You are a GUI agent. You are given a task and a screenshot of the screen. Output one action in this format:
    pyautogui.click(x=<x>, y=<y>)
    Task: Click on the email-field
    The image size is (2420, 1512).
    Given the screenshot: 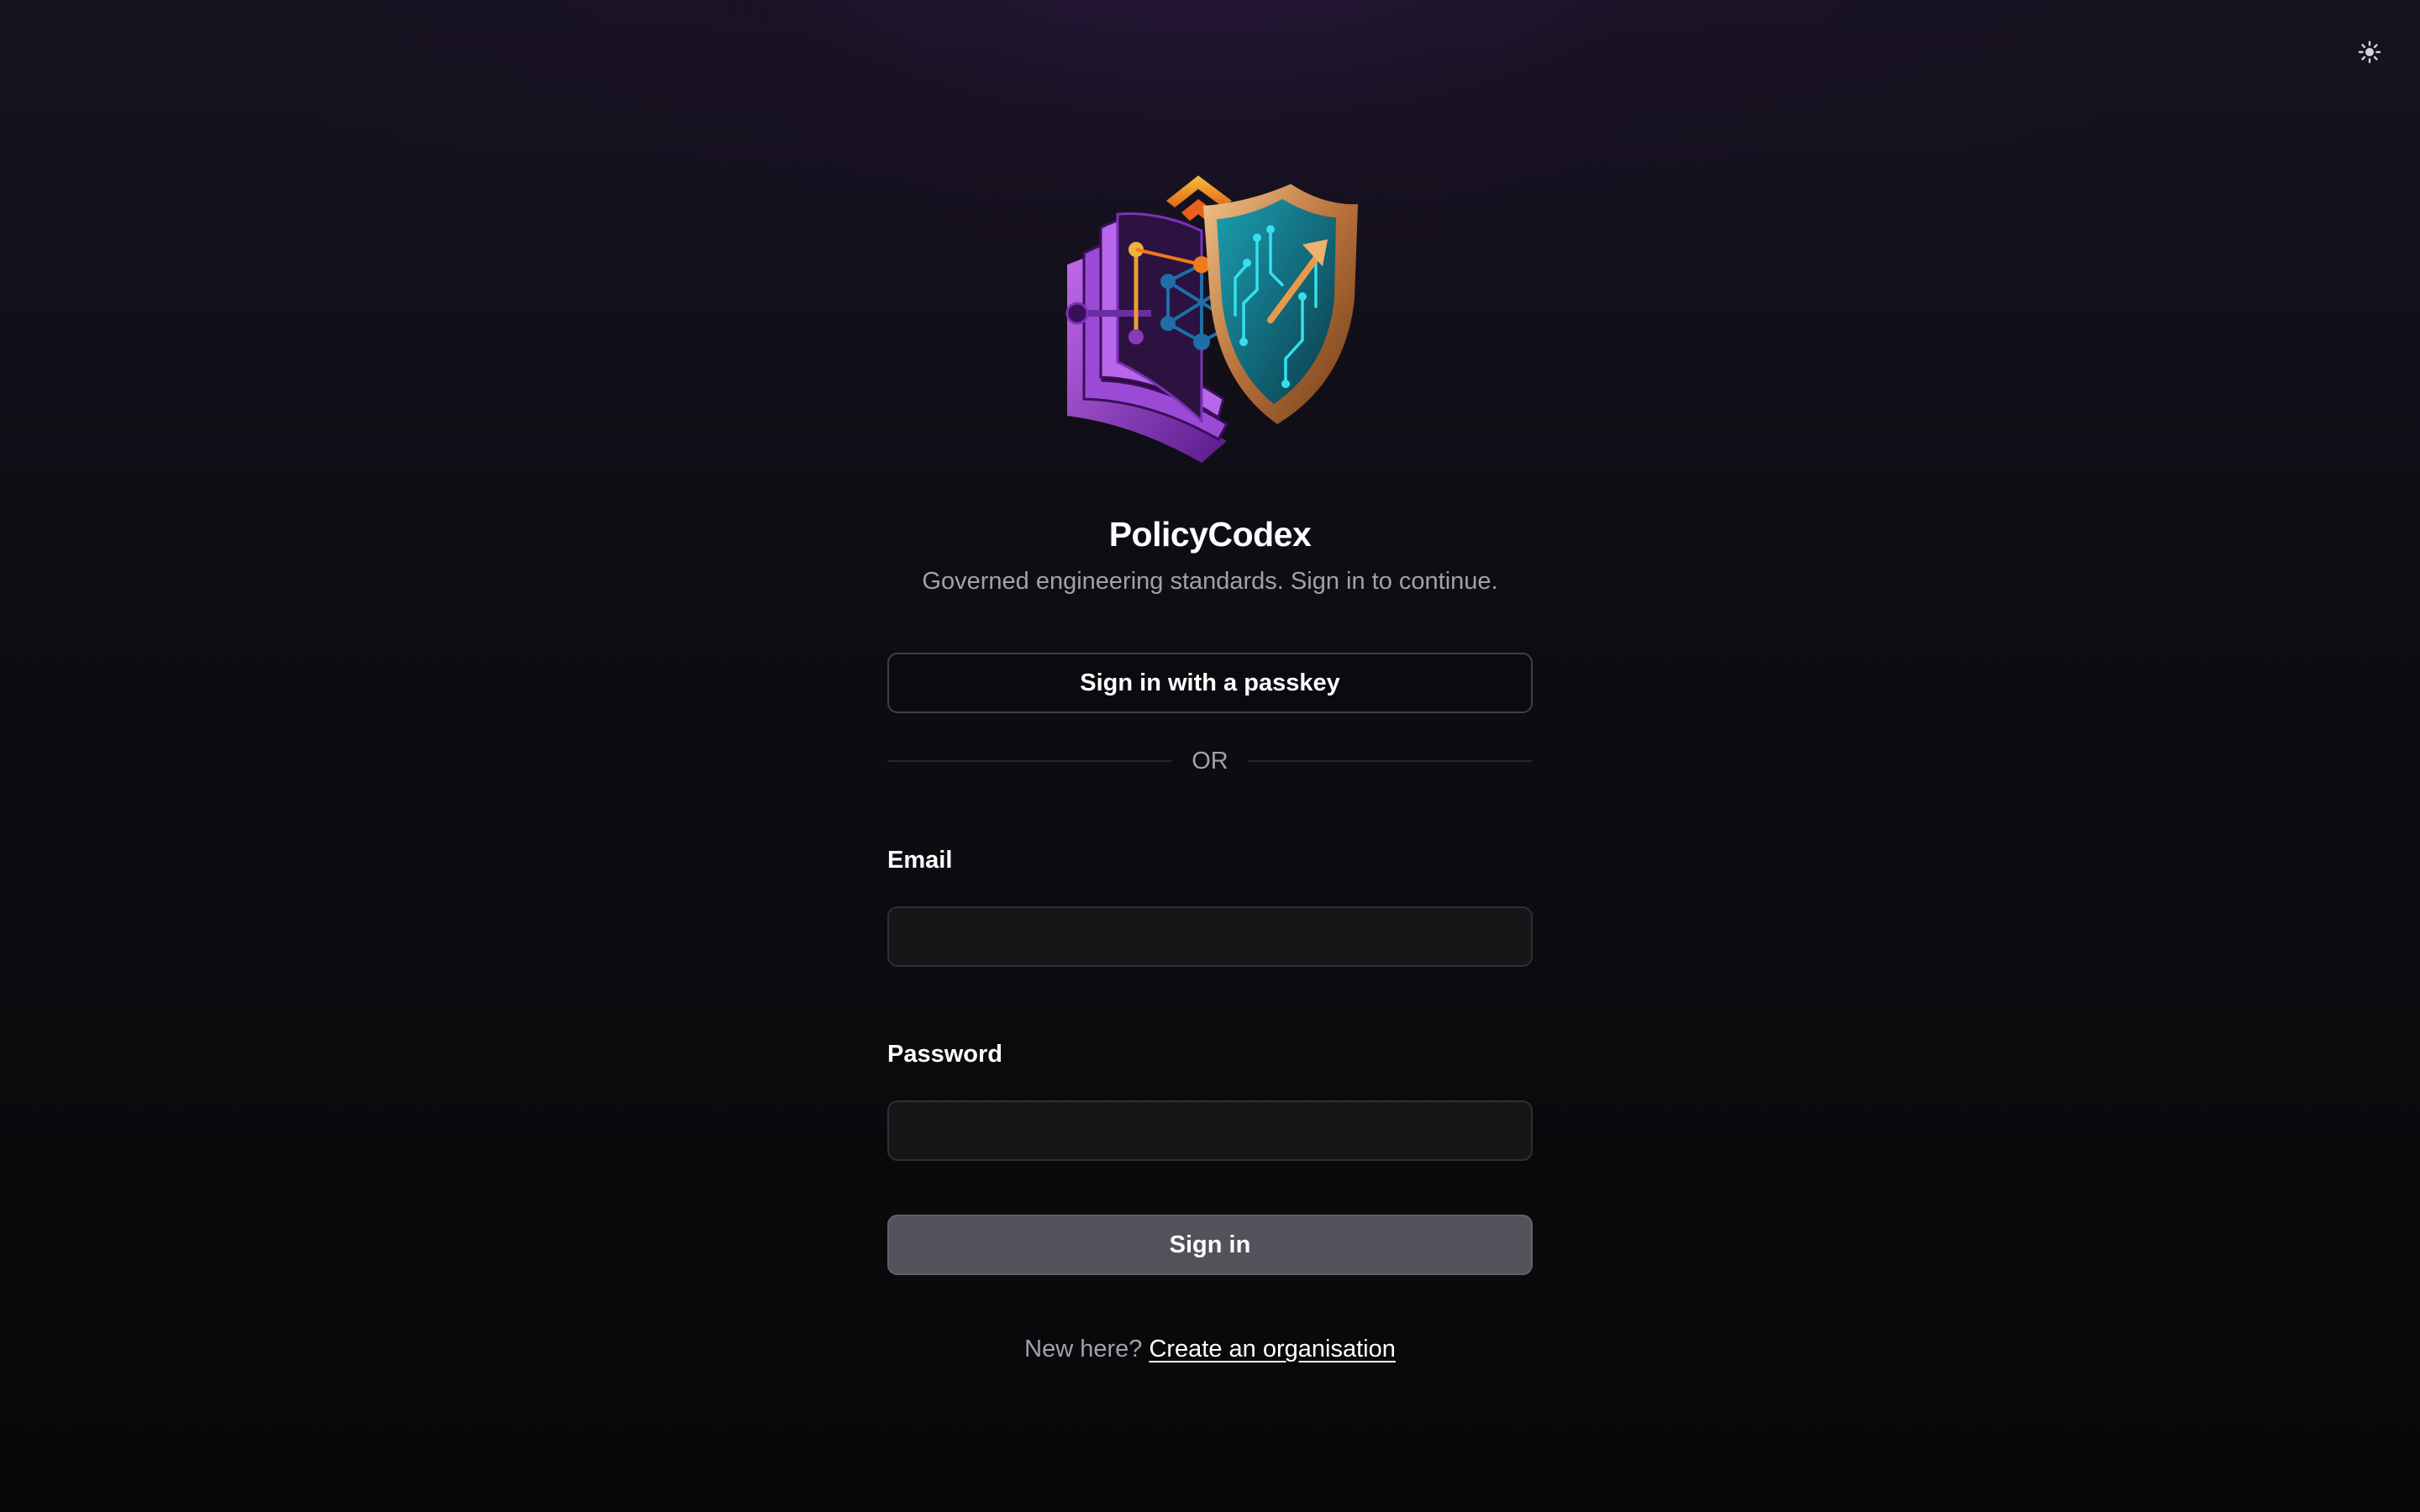 What is the action you would take?
    pyautogui.click(x=1210, y=936)
    